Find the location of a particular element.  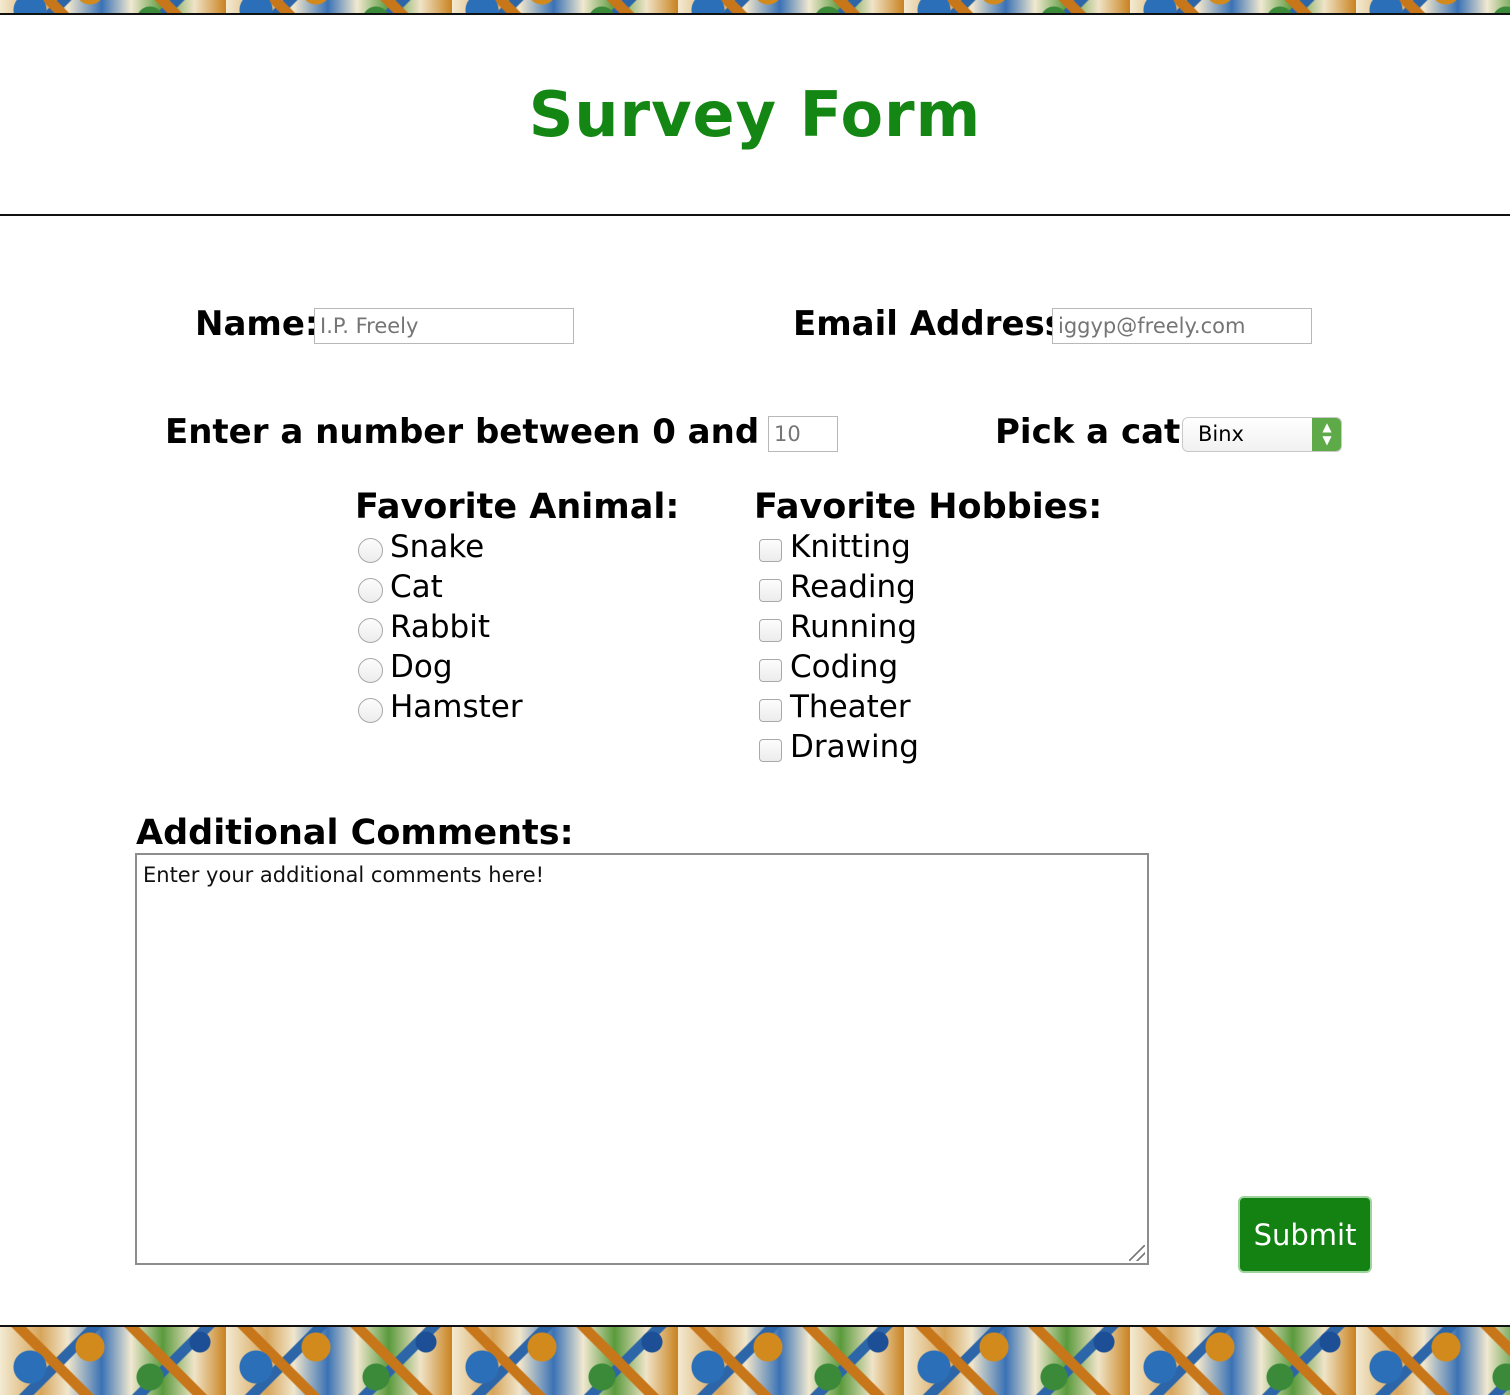

submit-button: Submit is located at coordinates (1305, 1234).